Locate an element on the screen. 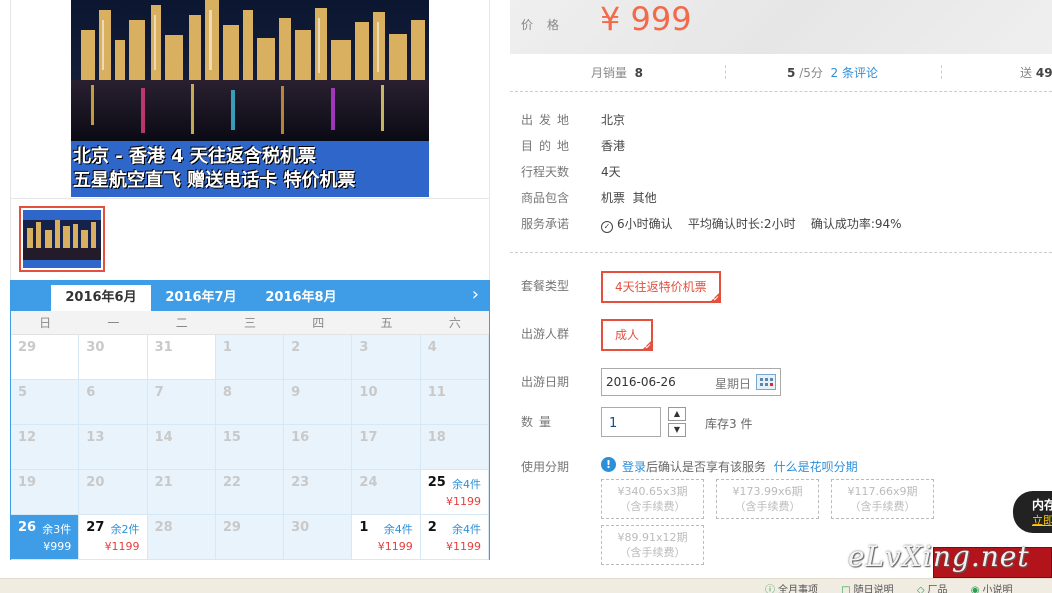 The height and width of the screenshot is (593, 1052). day-number: 13 is located at coordinates (95, 437).